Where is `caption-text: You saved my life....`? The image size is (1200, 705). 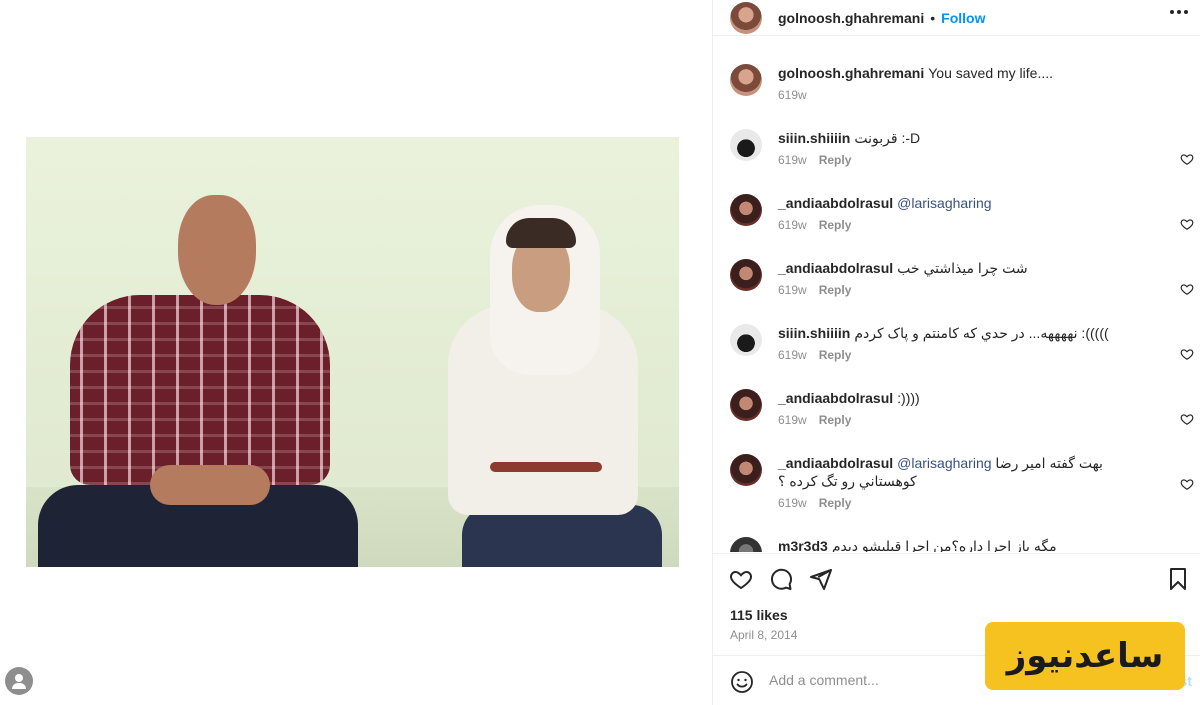
caption-text: You saved my life.... is located at coordinates (991, 73).